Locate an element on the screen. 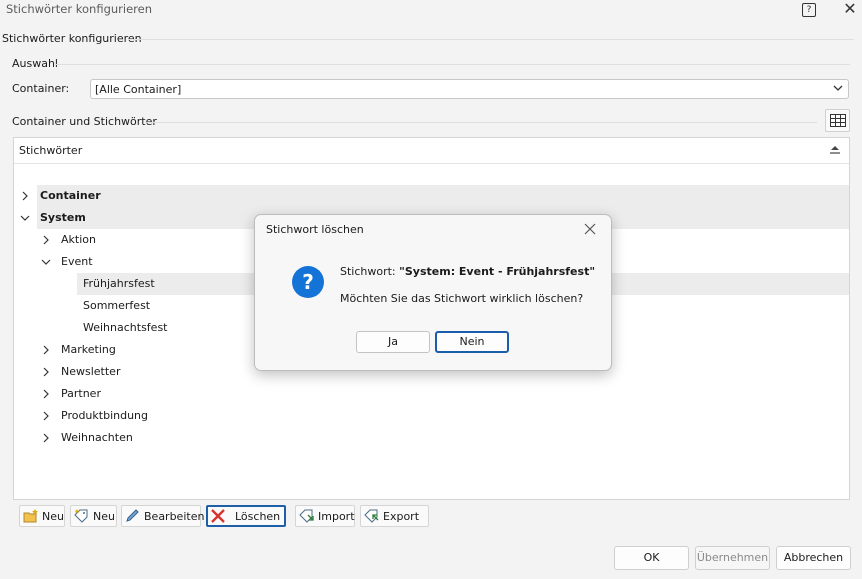  window-close-icon: ✕ is located at coordinates (850, 9).